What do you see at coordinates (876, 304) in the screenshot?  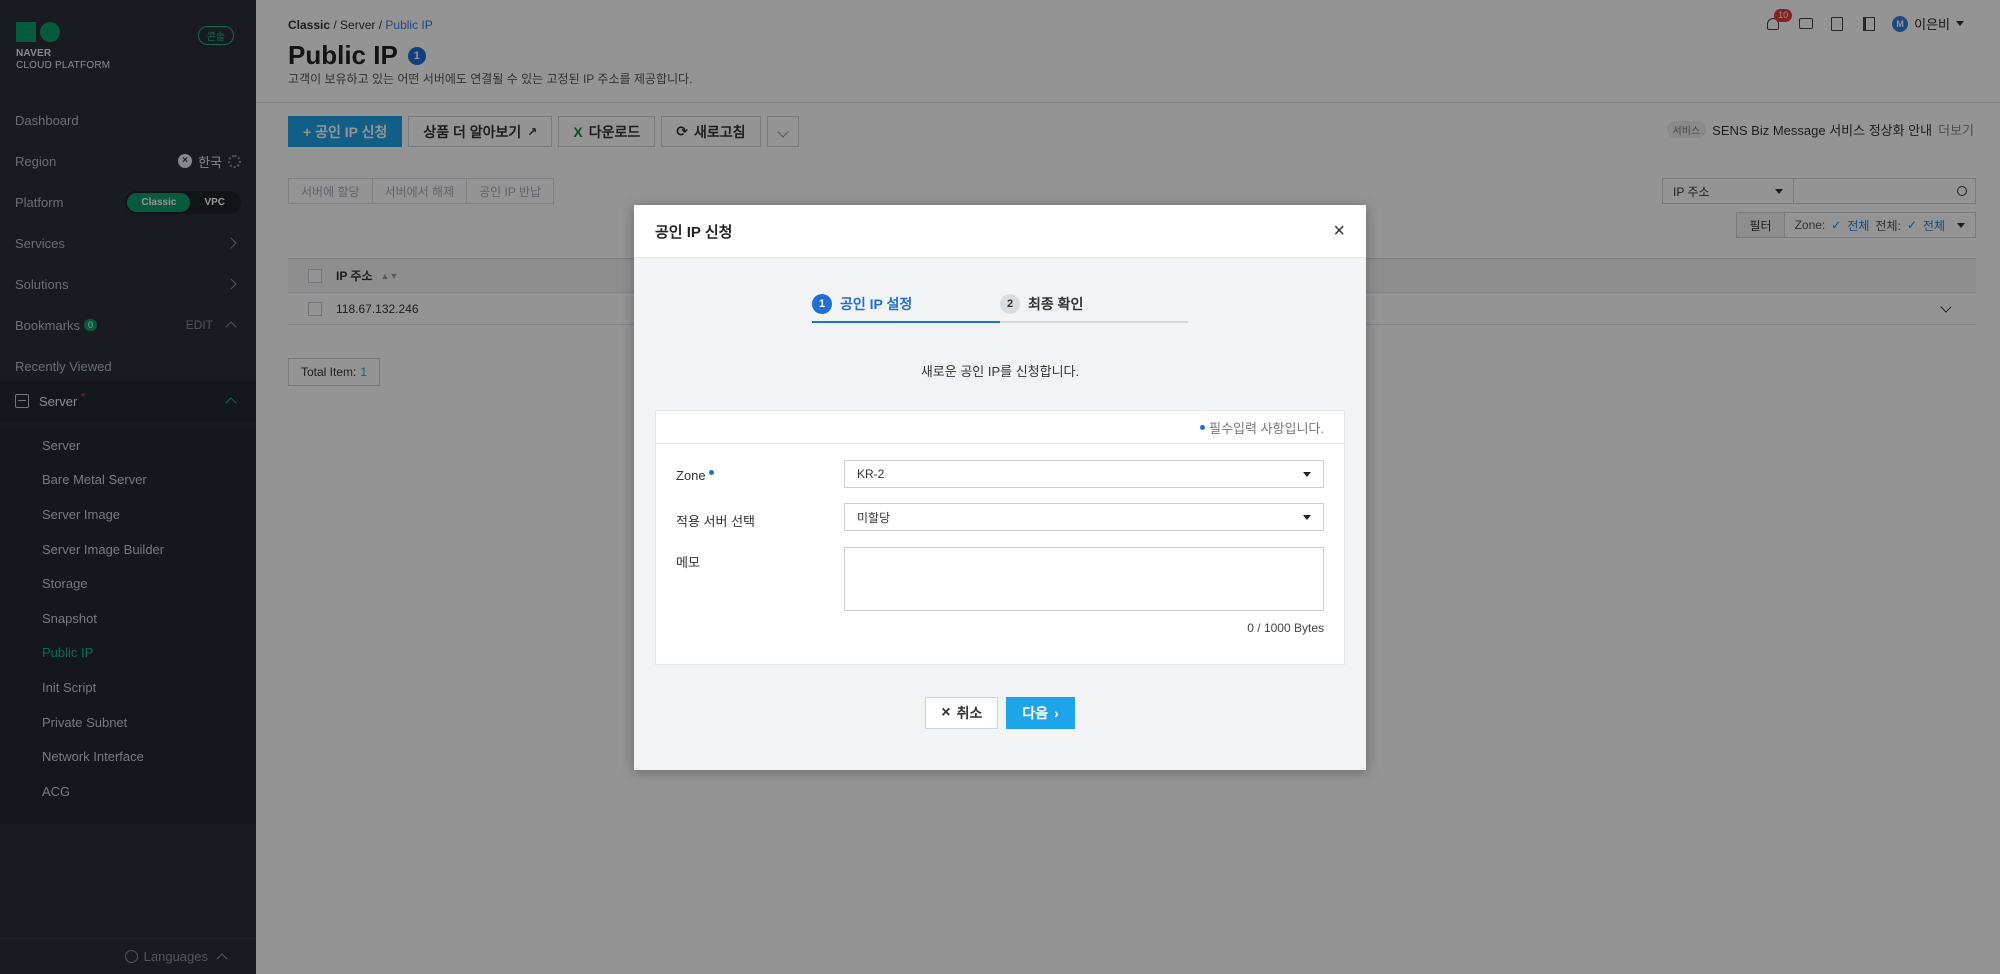 I see `step-1-label: 공인 IP 설정` at bounding box center [876, 304].